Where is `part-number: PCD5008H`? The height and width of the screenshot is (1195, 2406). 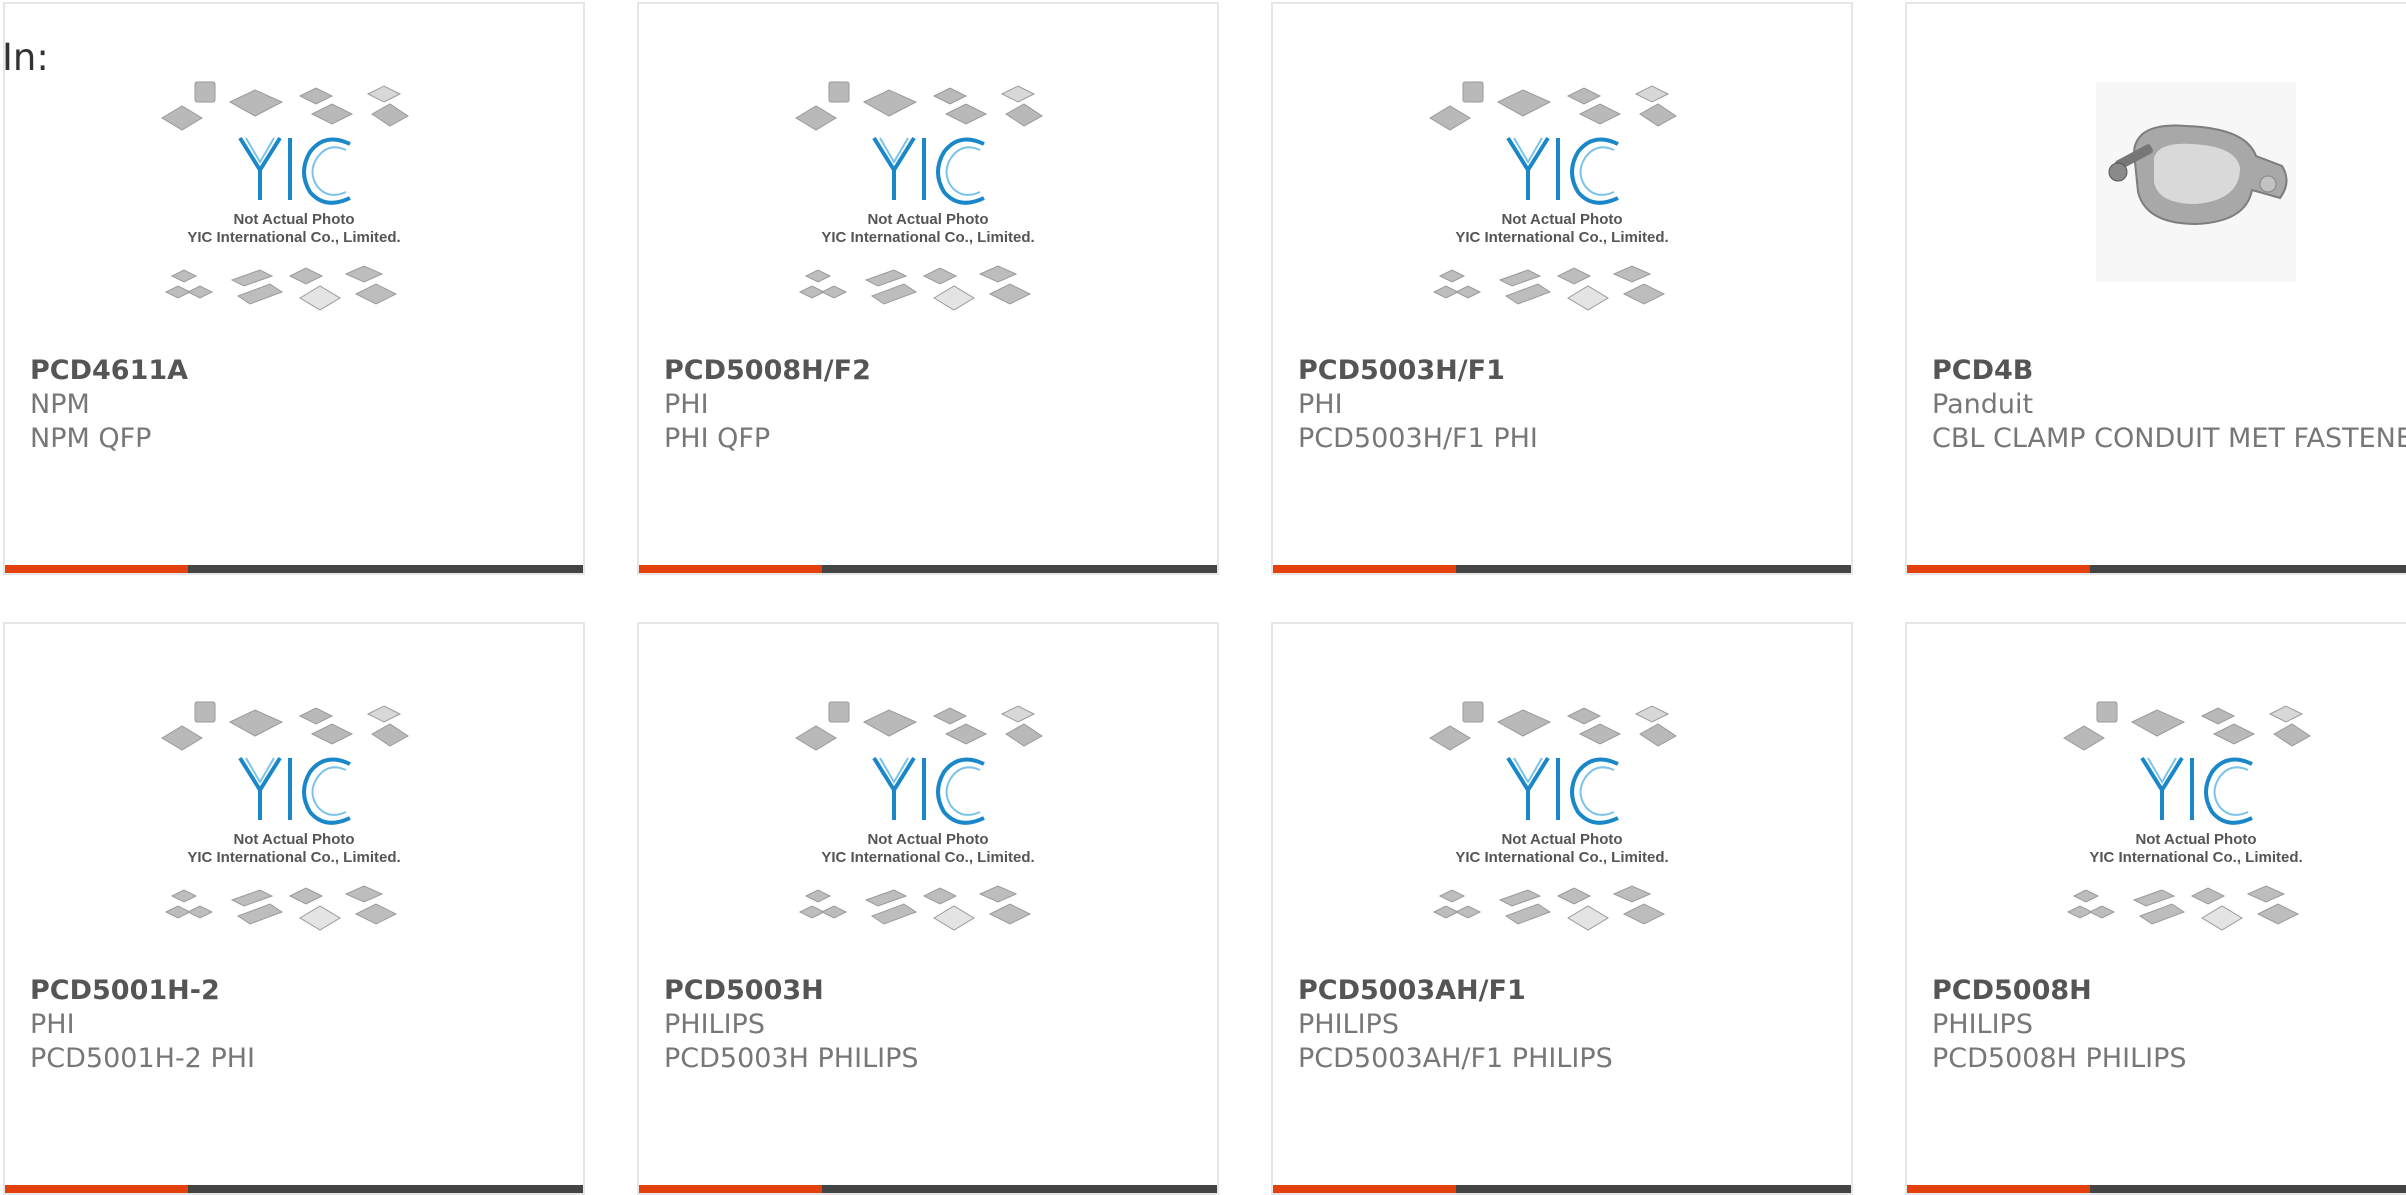
part-number: PCD5008H is located at coordinates (2169, 991).